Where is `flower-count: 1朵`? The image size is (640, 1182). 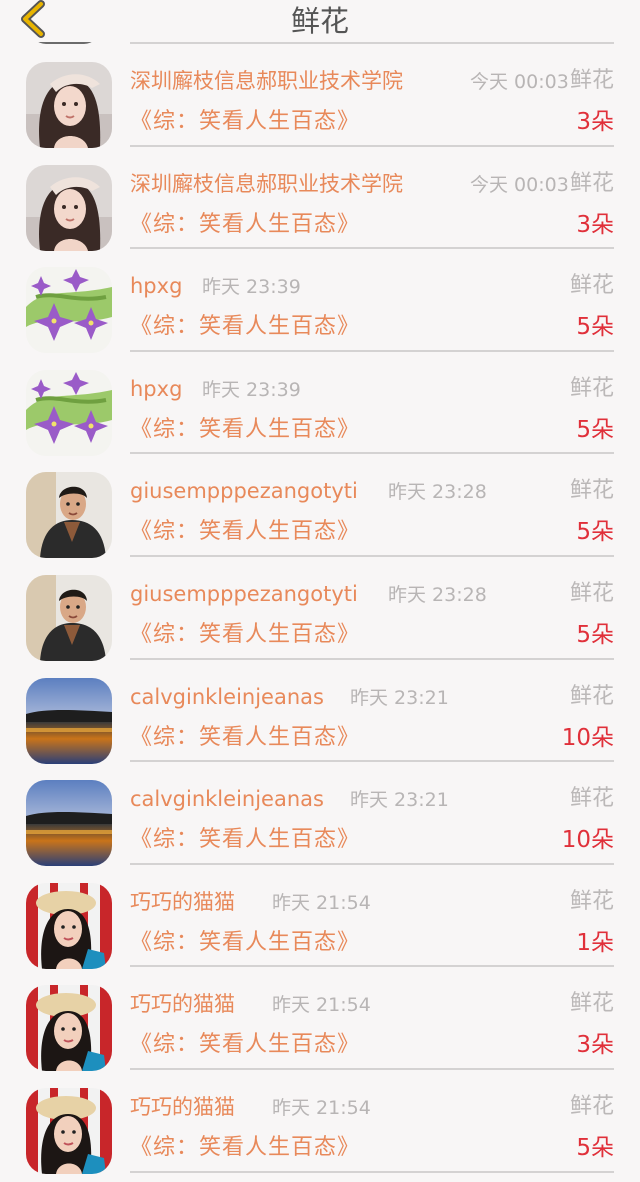
flower-count: 1朵 is located at coordinates (595, 942).